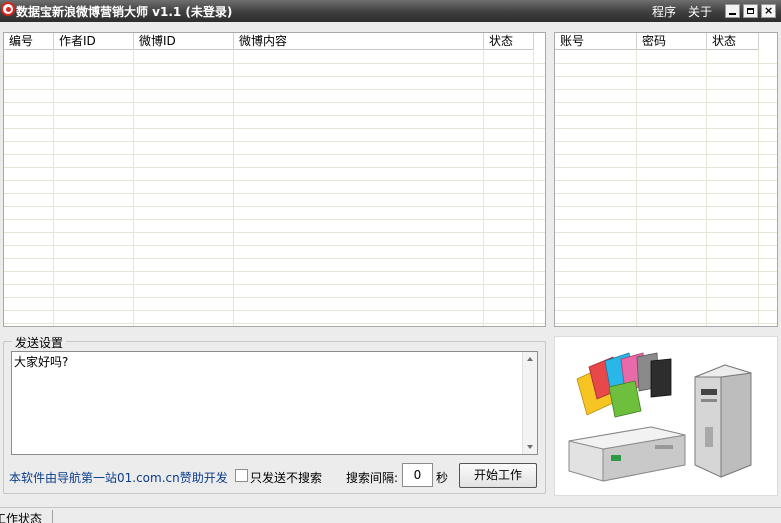 The width and height of the screenshot is (781, 523). What do you see at coordinates (94, 41) in the screenshot?
I see `column-header-author-id: 作者ID` at bounding box center [94, 41].